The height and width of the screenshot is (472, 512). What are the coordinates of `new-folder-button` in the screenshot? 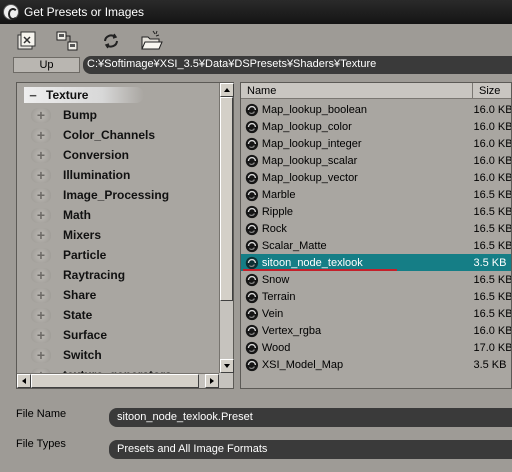 It's located at (27, 41).